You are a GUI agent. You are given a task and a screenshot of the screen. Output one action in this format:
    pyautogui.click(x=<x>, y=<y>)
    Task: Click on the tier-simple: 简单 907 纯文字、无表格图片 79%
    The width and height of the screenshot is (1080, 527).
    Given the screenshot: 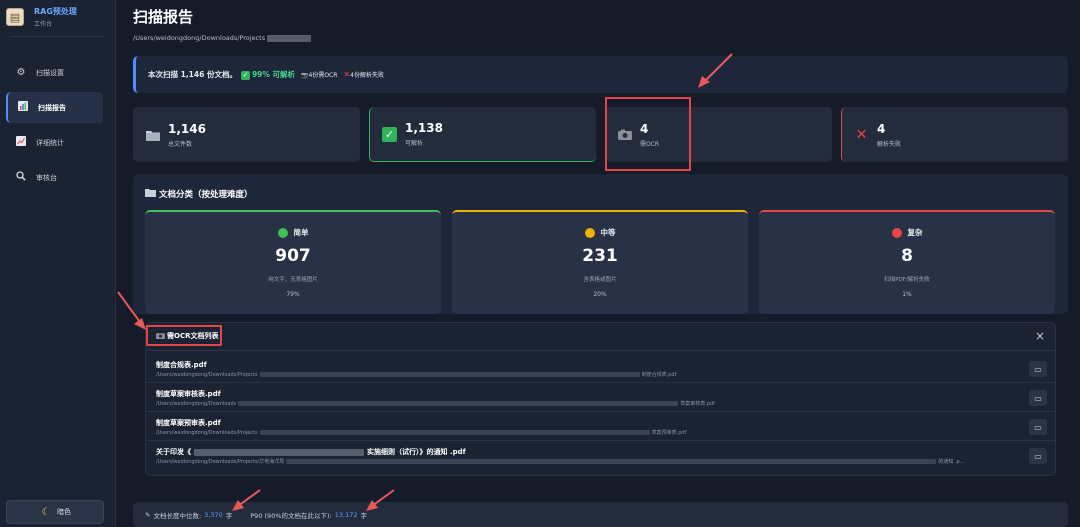 What is the action you would take?
    pyautogui.click(x=293, y=262)
    